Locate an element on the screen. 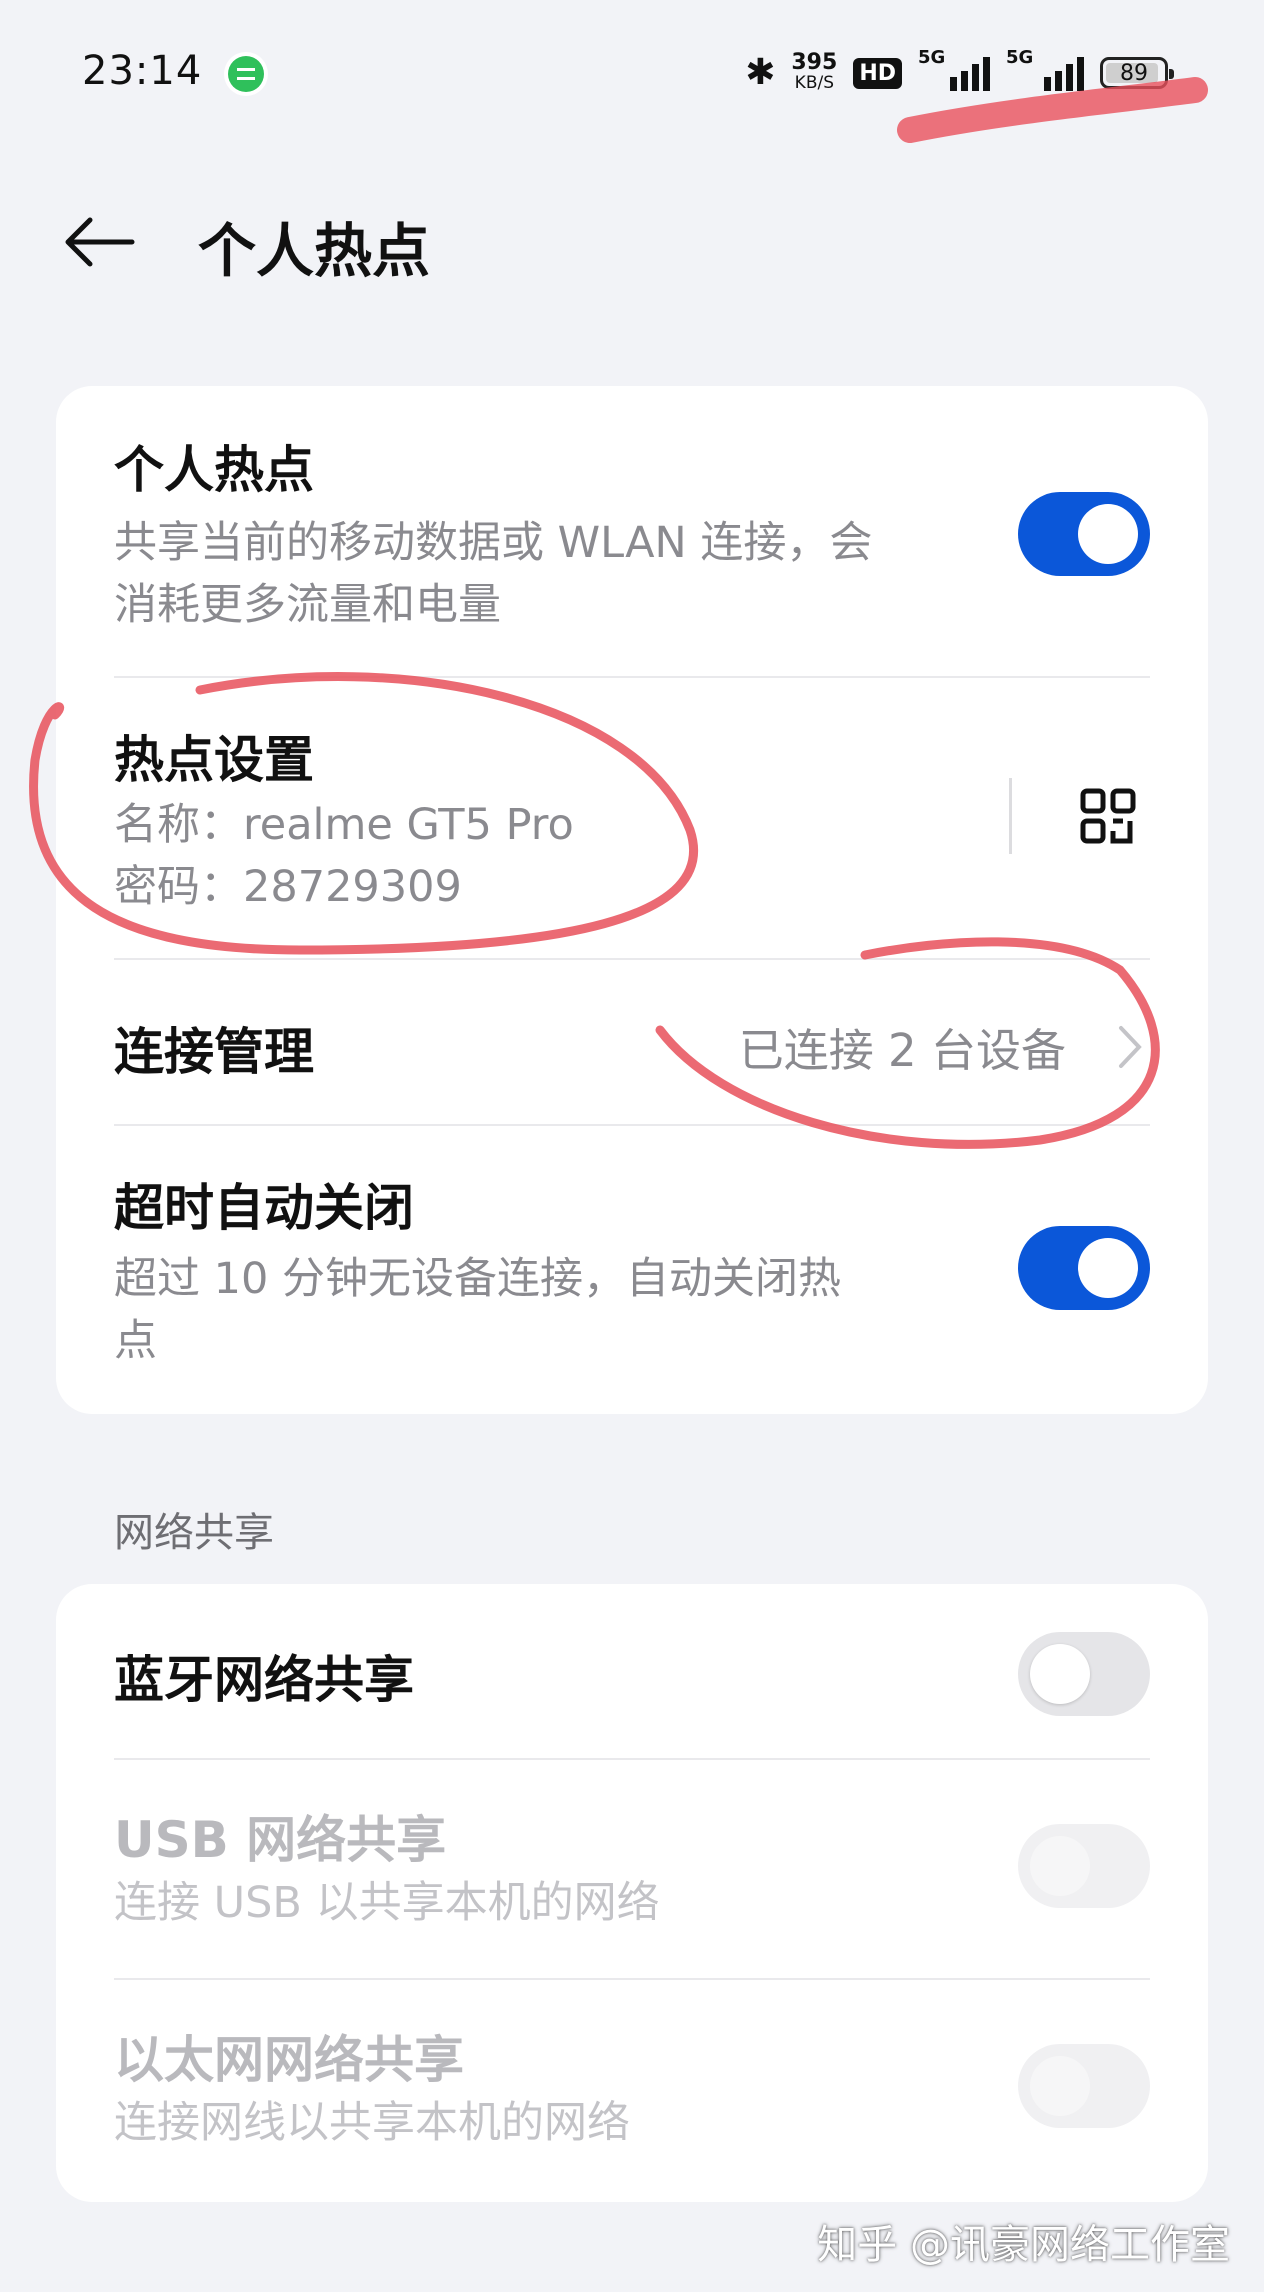 The height and width of the screenshot is (2292, 1264). battery-level: 89 is located at coordinates (1134, 73).